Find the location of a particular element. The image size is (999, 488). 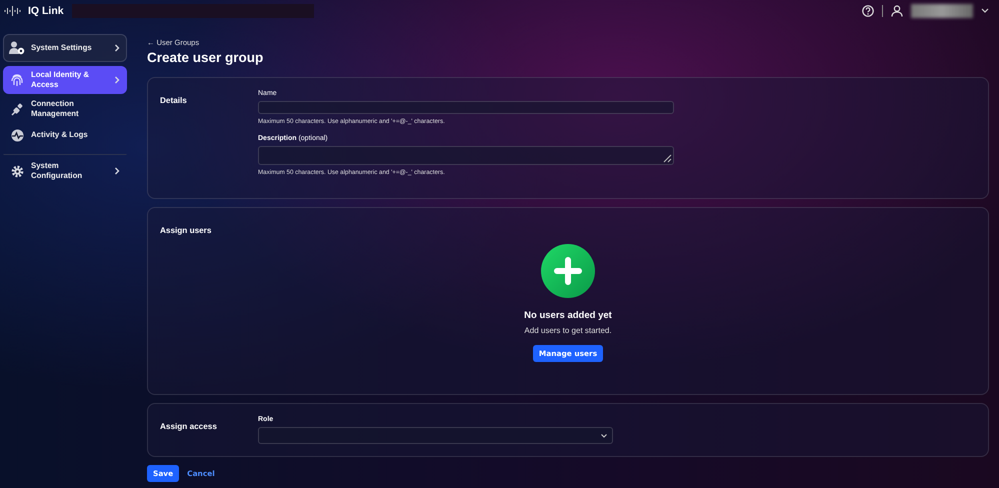

help-icon is located at coordinates (868, 11).